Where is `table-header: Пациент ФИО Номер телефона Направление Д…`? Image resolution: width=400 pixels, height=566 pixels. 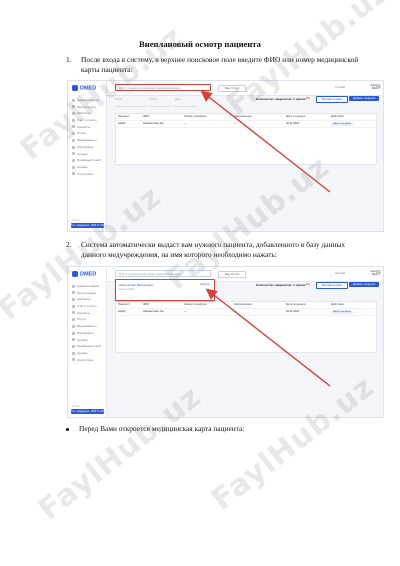
table-header: Пациент ФИО Номер телефона Направление Д… is located at coordinates (246, 305).